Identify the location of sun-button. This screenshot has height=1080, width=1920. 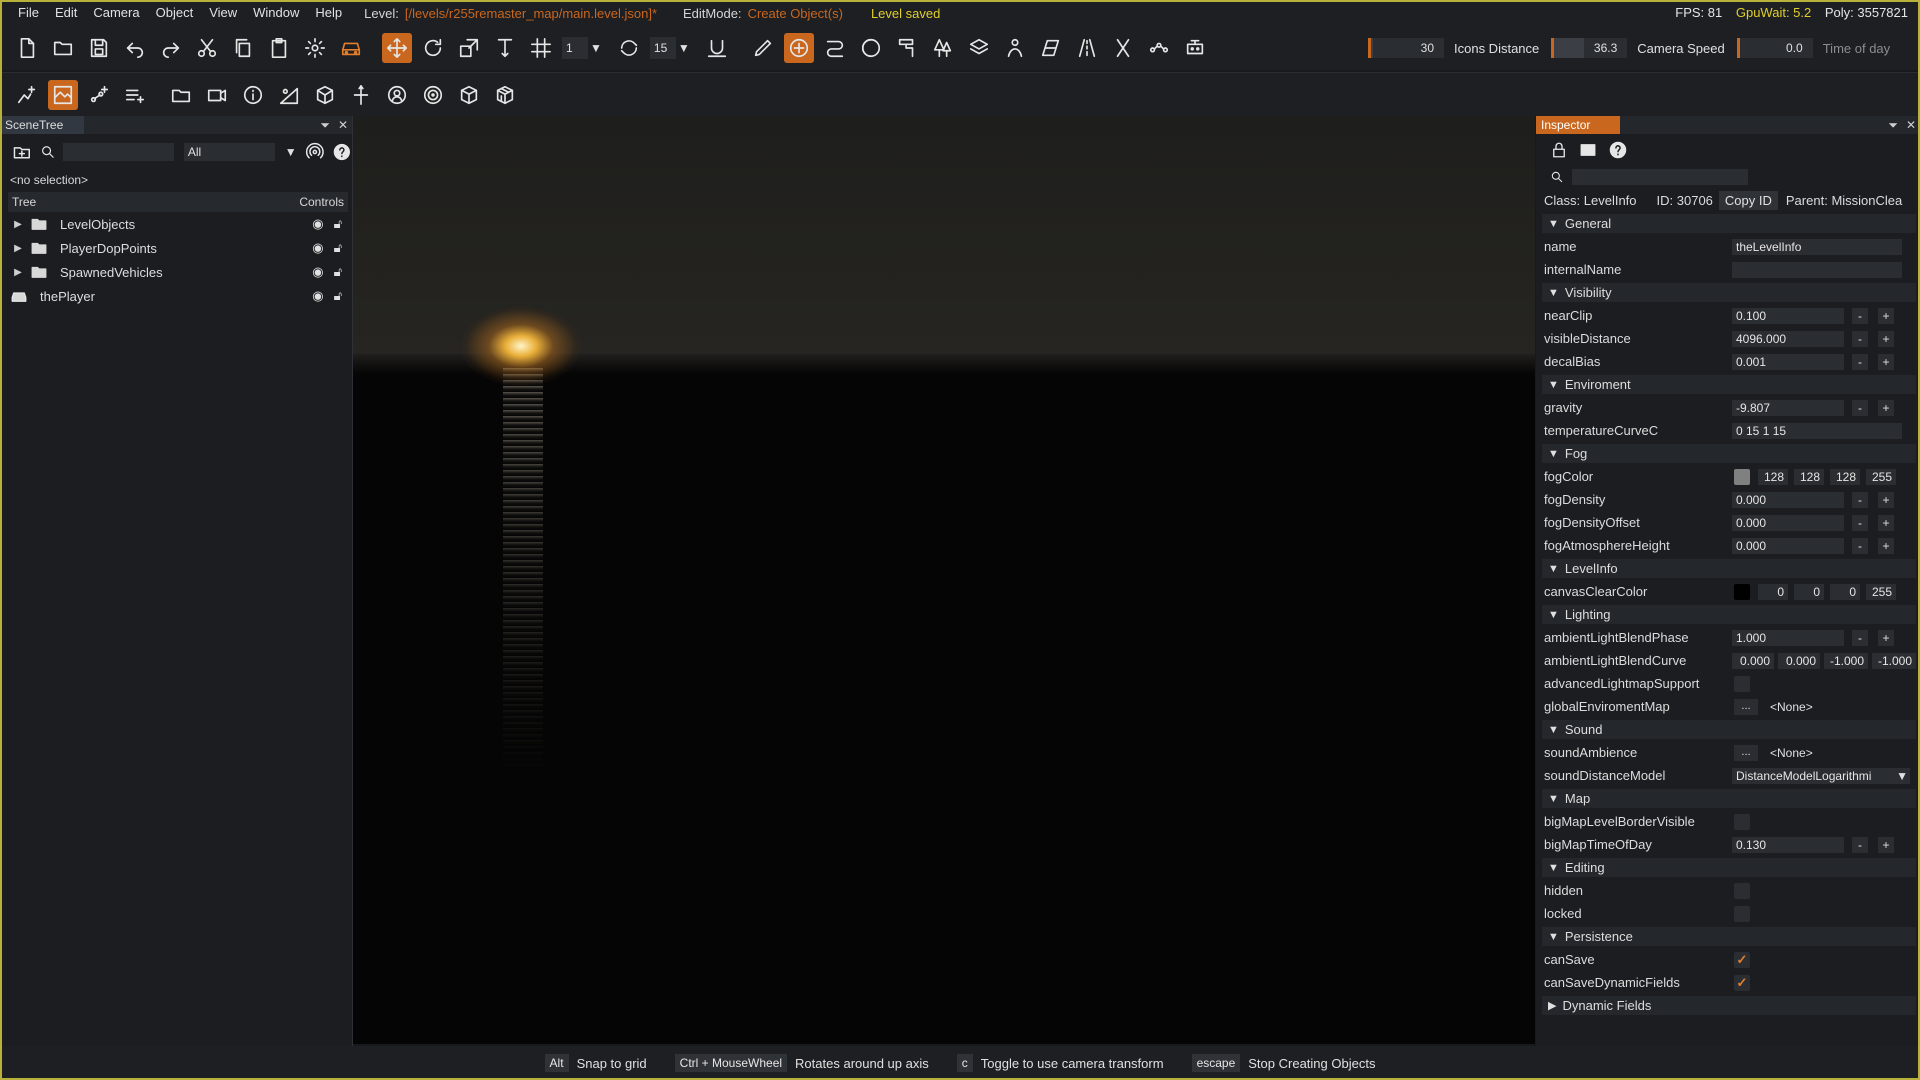
(289, 95).